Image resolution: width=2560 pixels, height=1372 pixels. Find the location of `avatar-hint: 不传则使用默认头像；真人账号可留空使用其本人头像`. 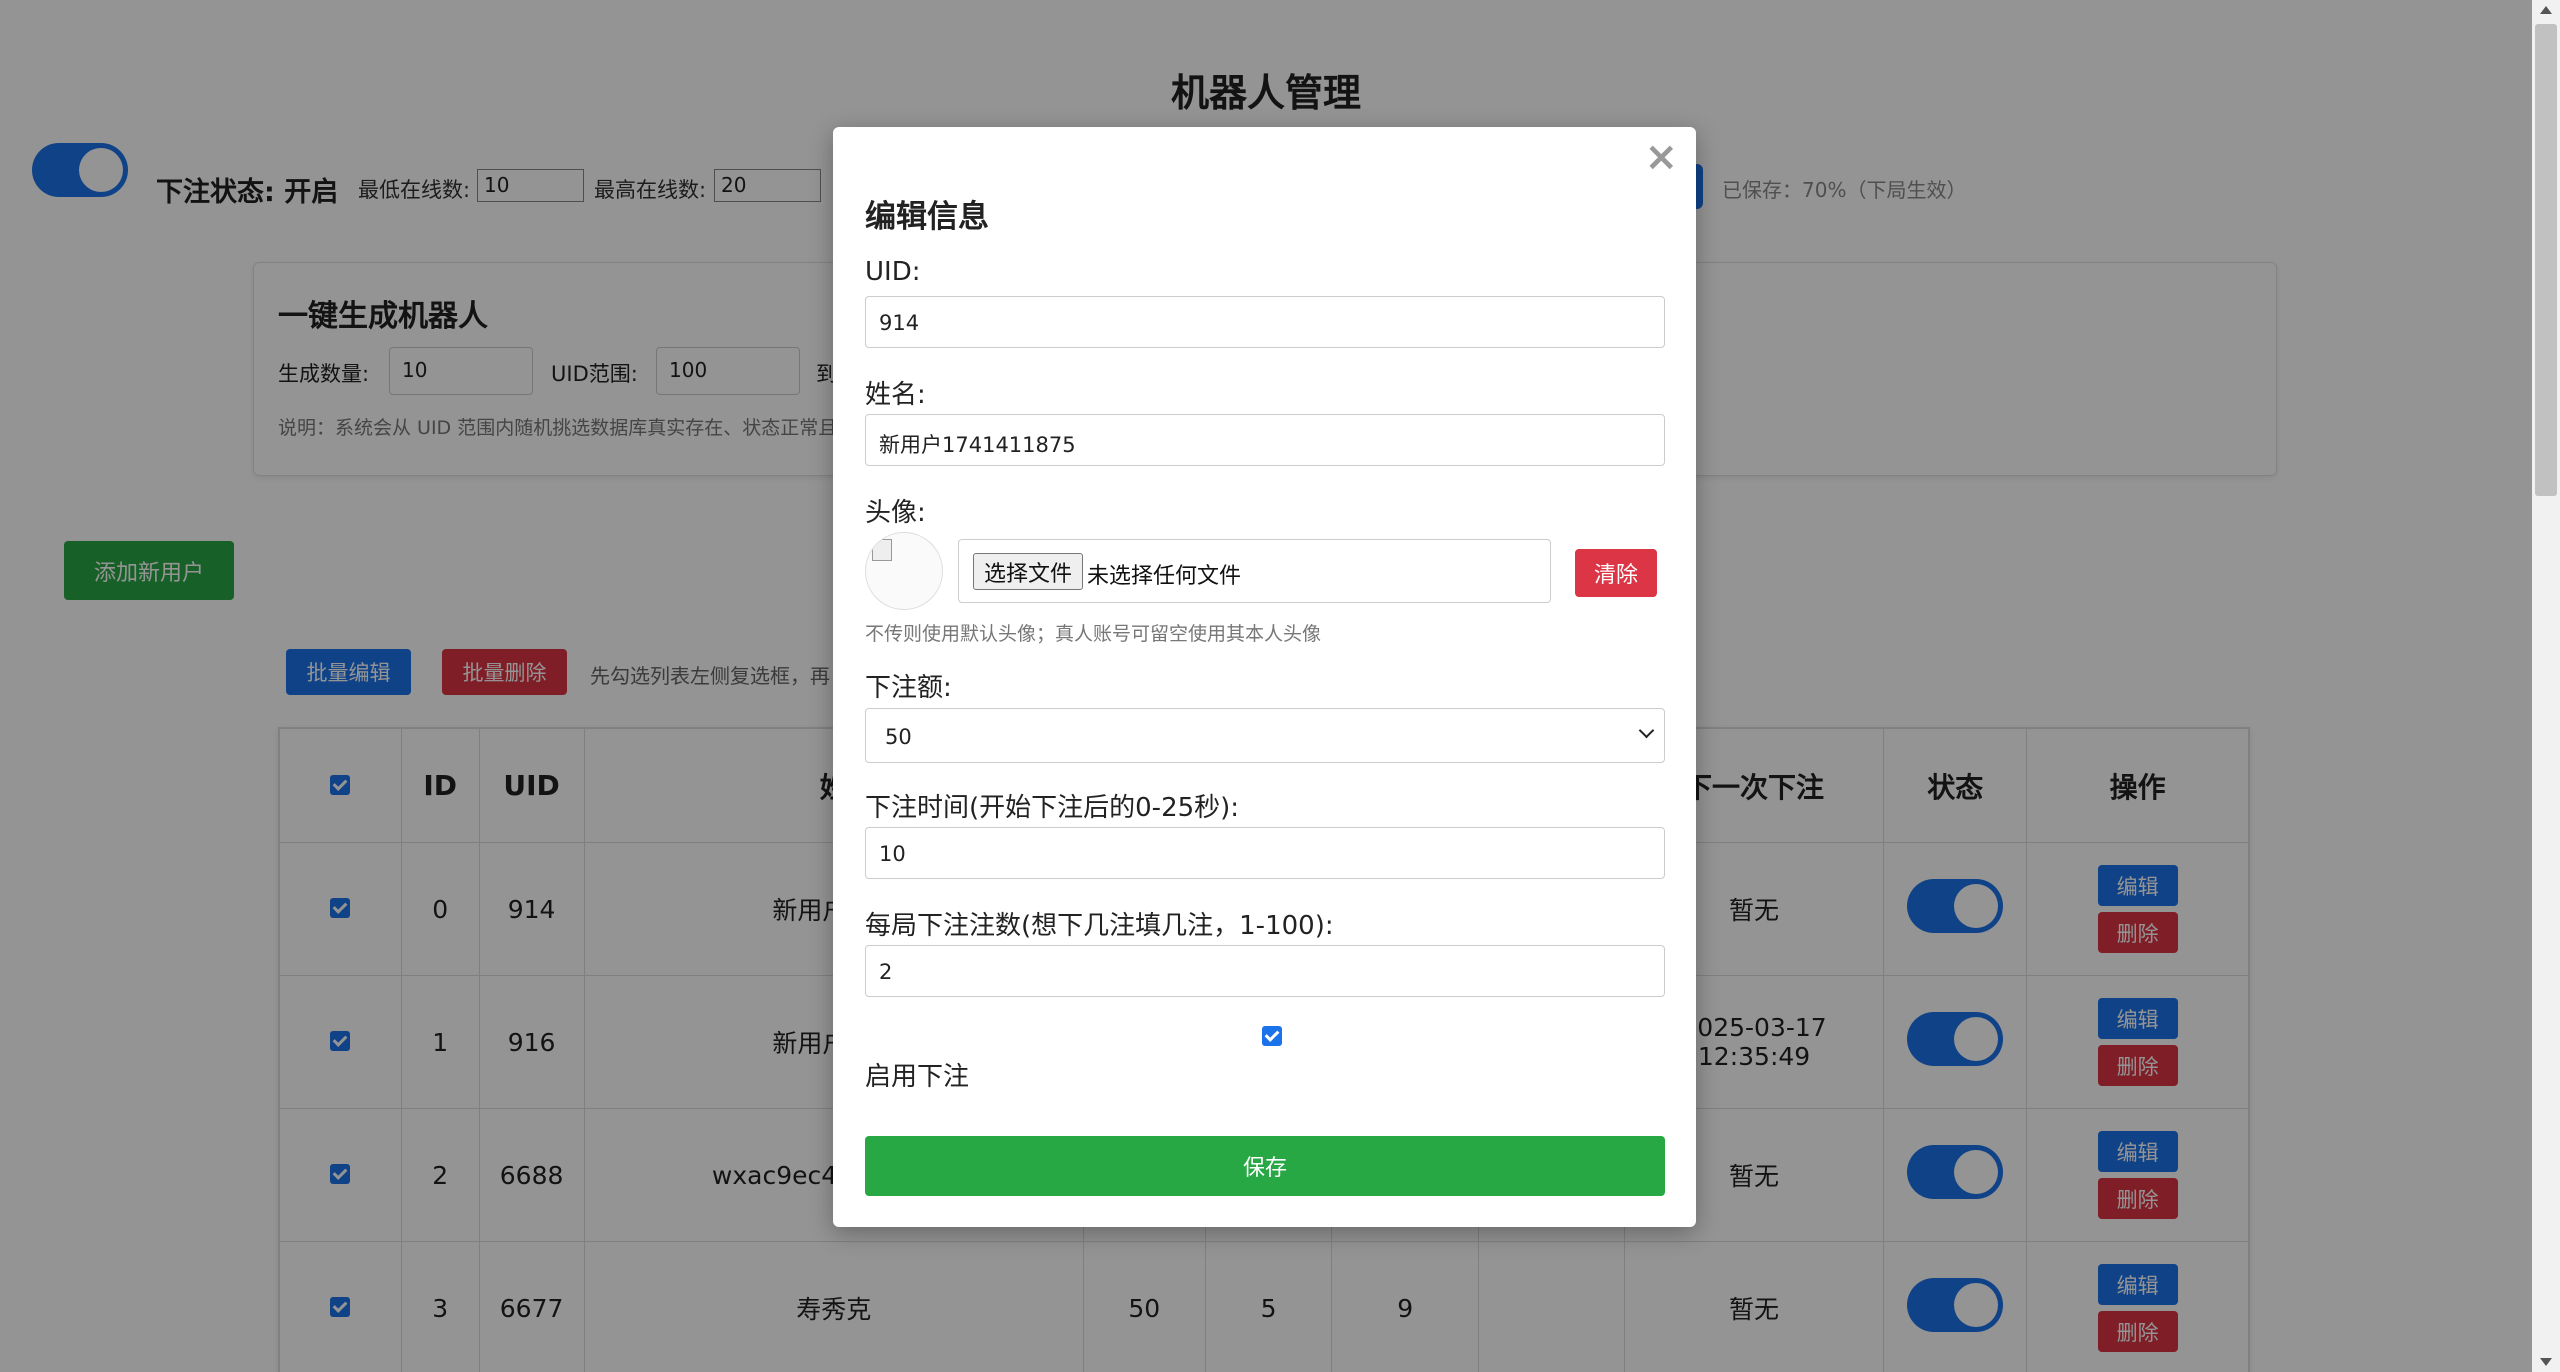

avatar-hint: 不传则使用默认头像；真人账号可留空使用其本人头像 is located at coordinates (1093, 634).